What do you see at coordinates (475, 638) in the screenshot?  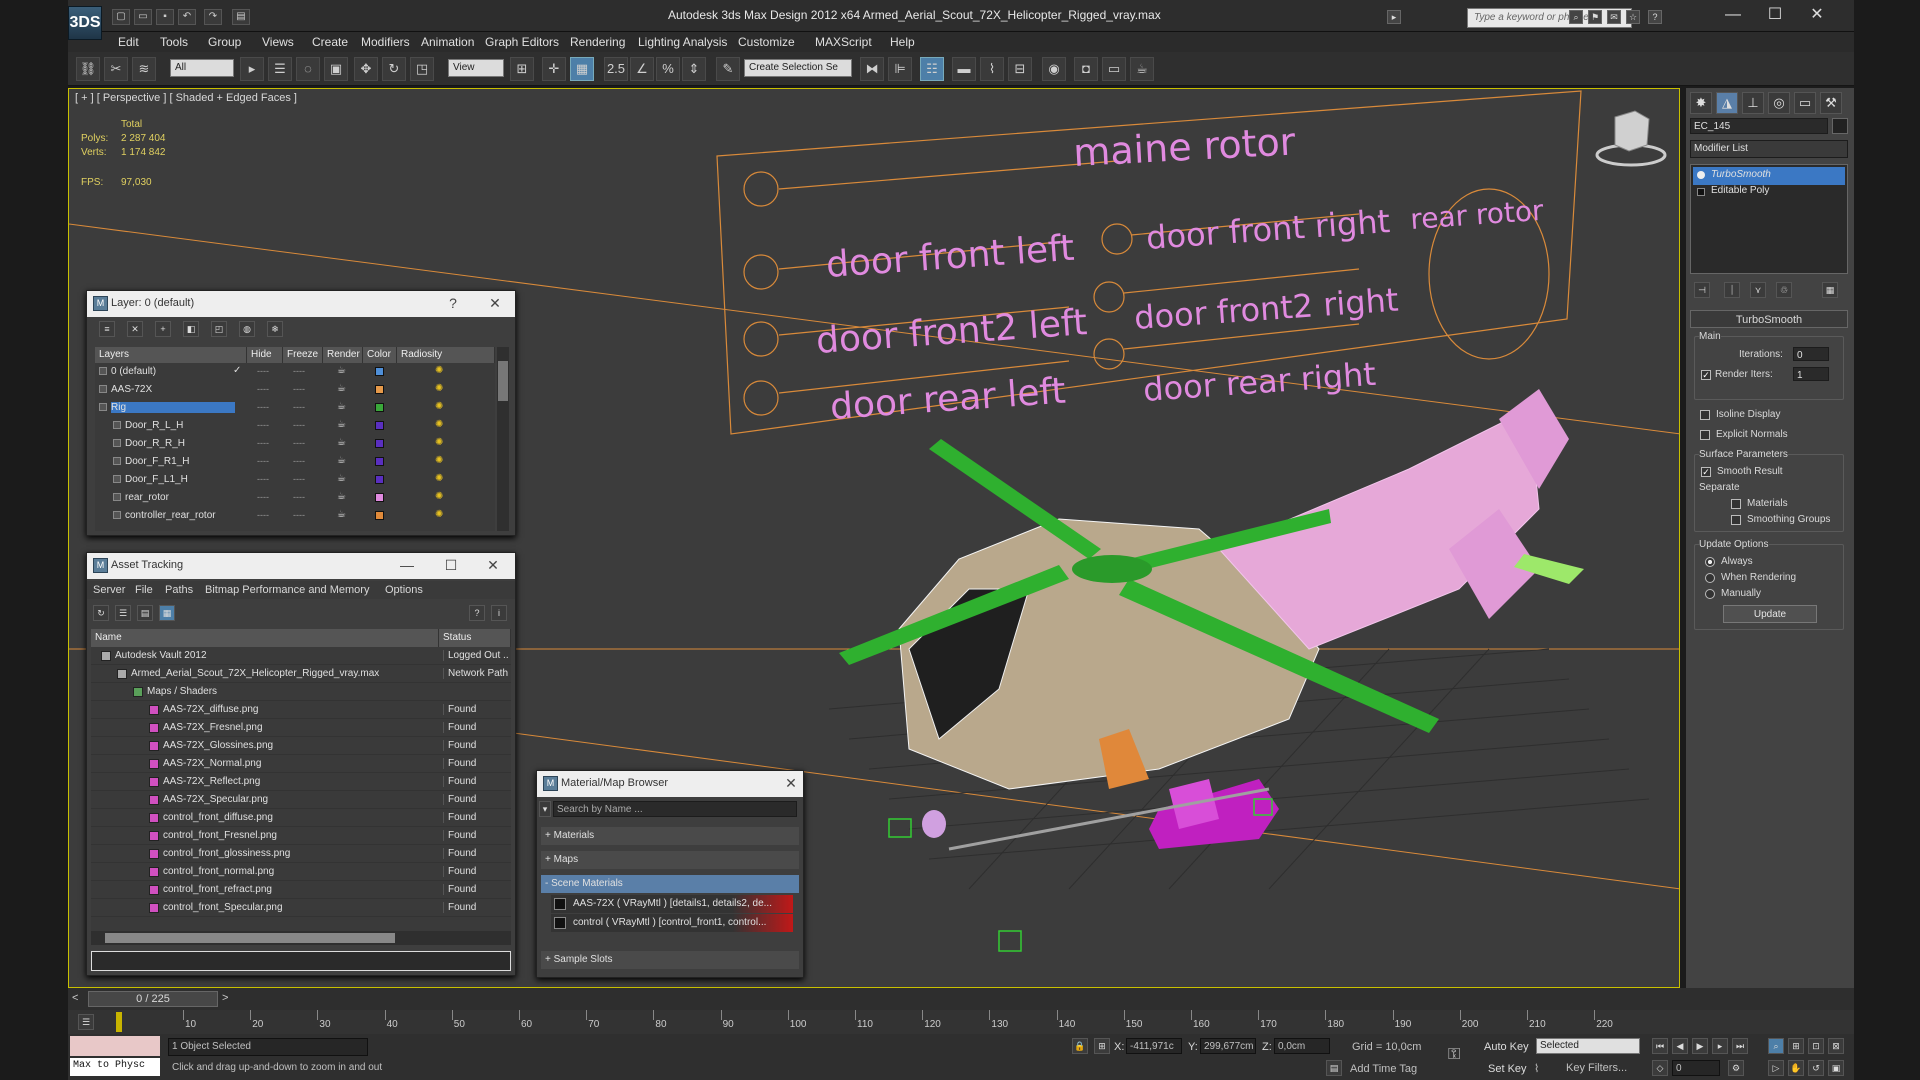 I see `col-status: Status` at bounding box center [475, 638].